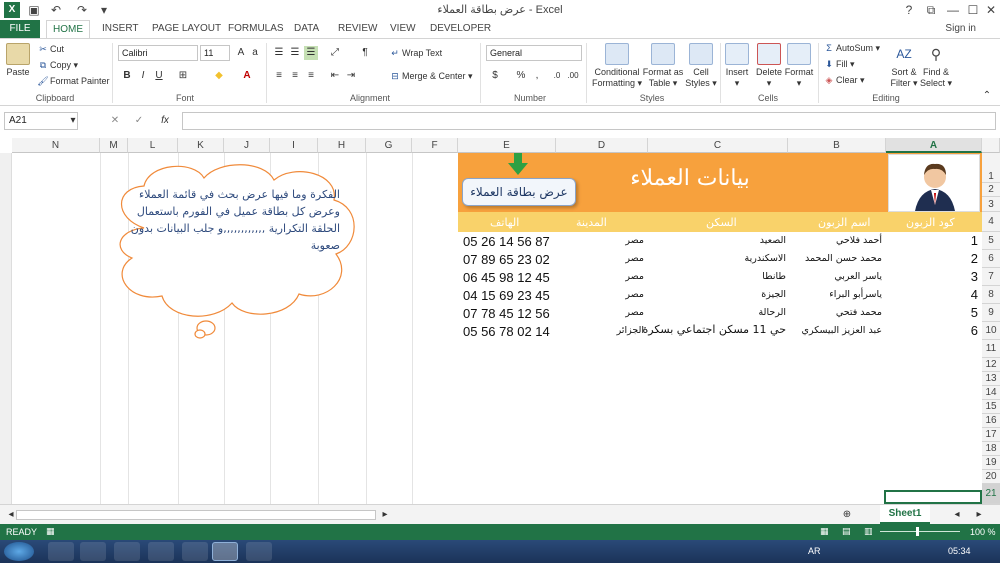 This screenshot has width=1000, height=563. Describe the element at coordinates (991, 407) in the screenshot. I see `row-header: 15` at that location.